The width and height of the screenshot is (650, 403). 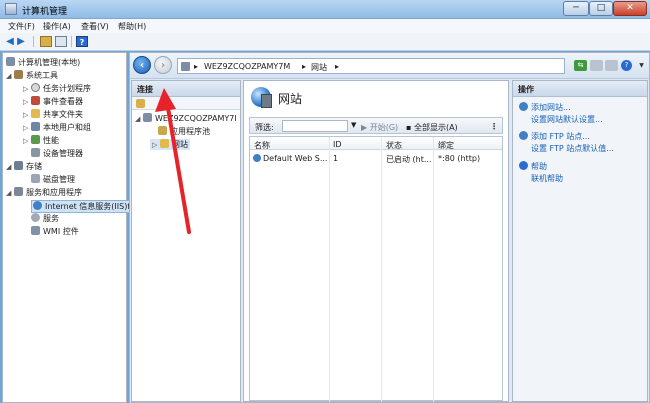 I want to click on tree-item-local-users: ▷ 本地用户和组, so click(x=57, y=127).